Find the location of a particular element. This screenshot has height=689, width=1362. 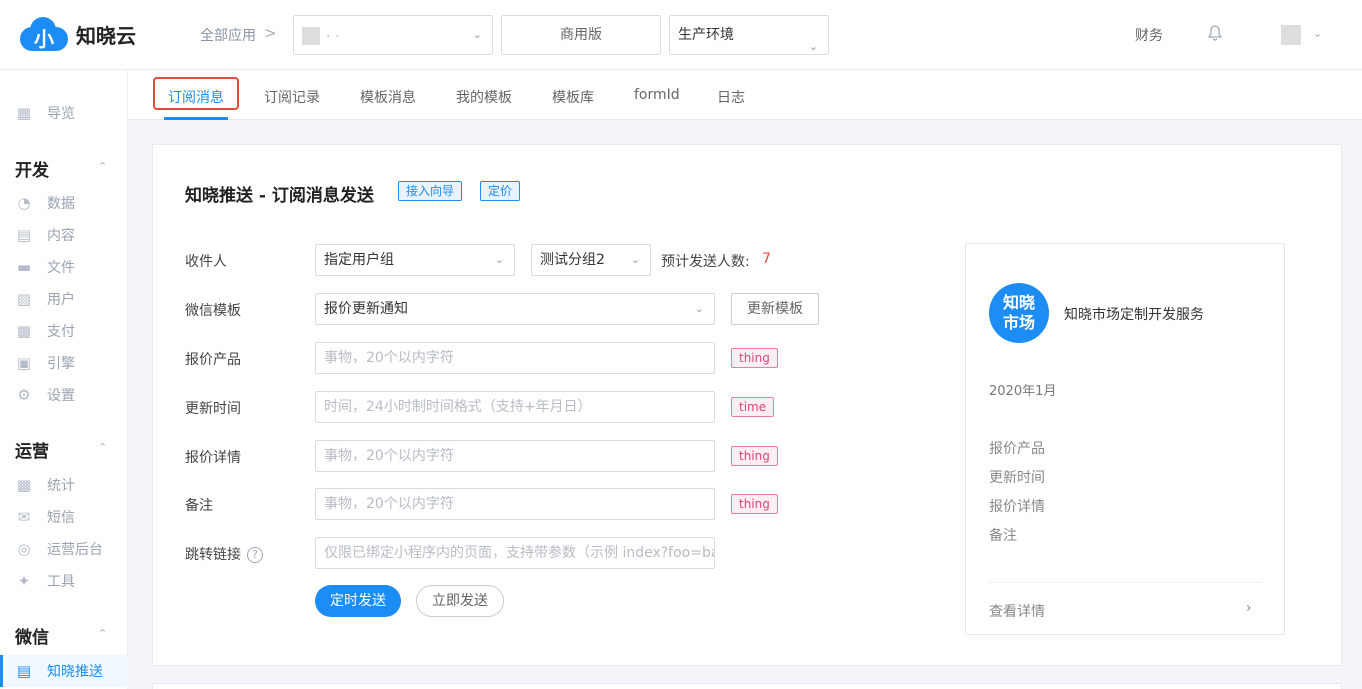

sidebar-item-settings: ⚙ 设置 is located at coordinates (64, 395).